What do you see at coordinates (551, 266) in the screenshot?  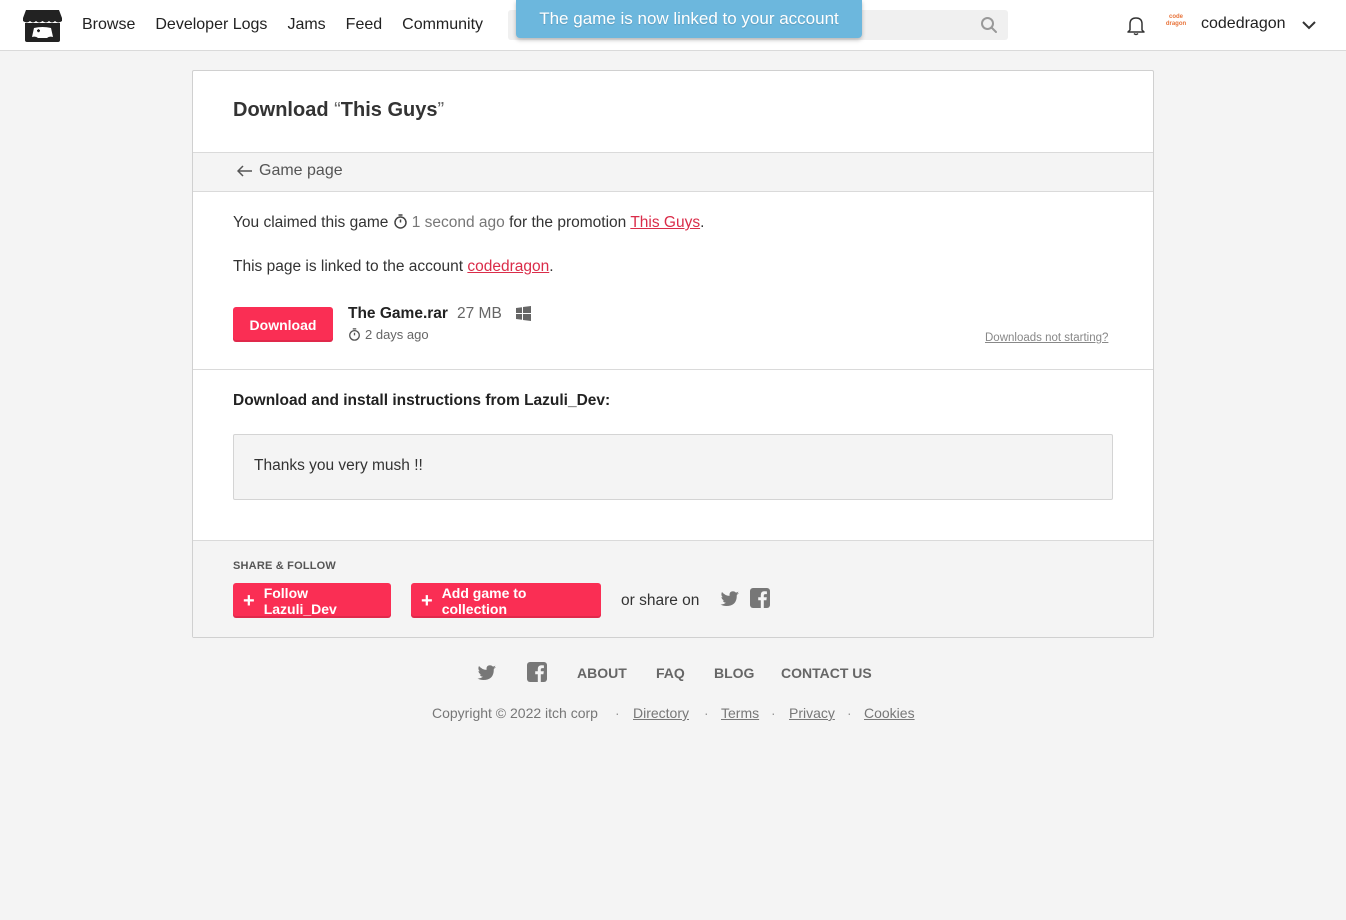 I see `account-suffix: .` at bounding box center [551, 266].